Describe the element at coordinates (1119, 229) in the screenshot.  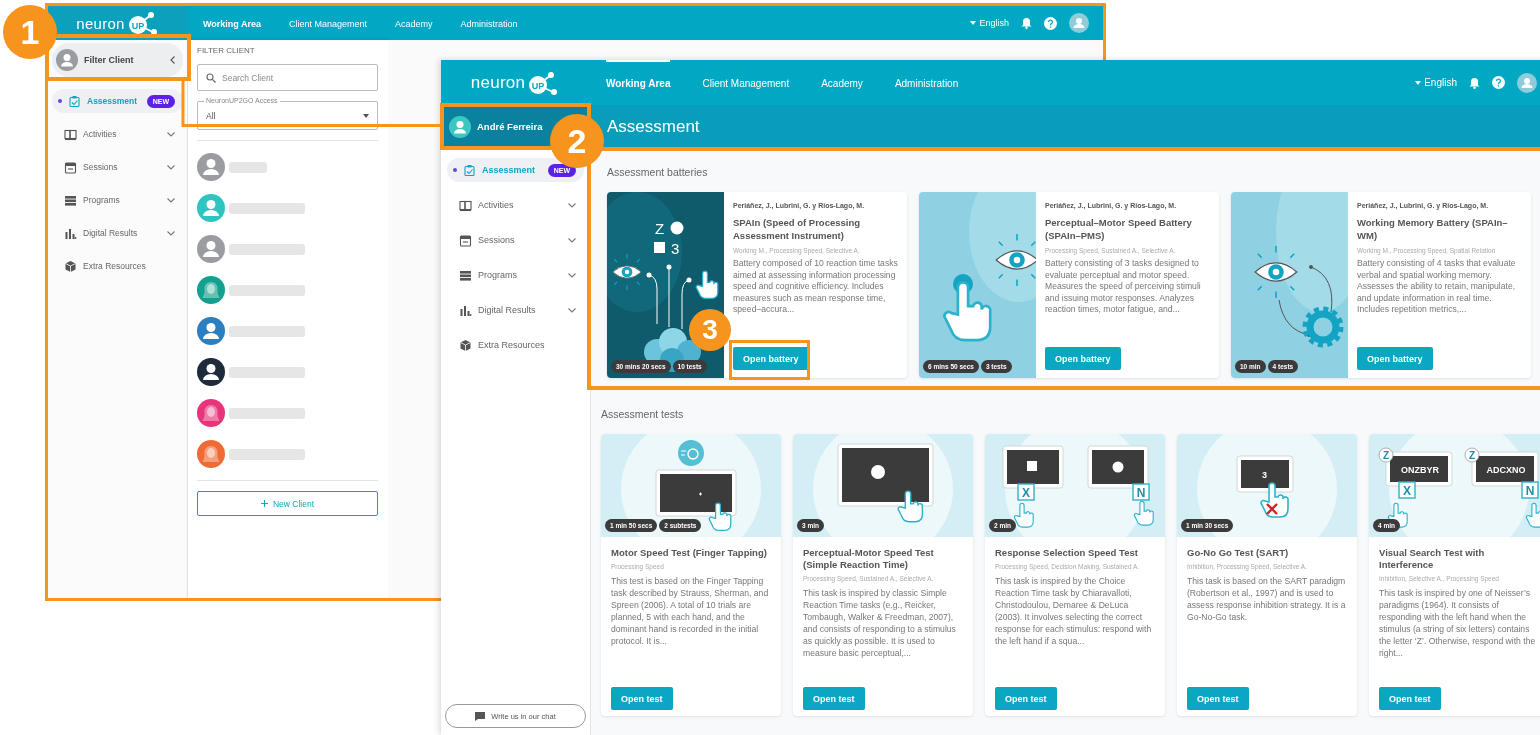
I see `card-title: Perceptual–Motor Speed Battery (SPAIn–PMS)` at that location.